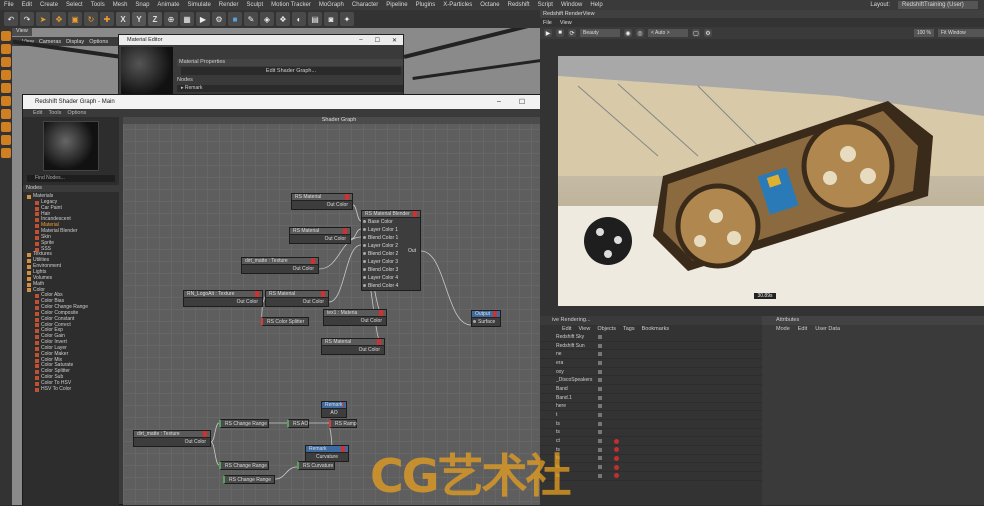 The width and height of the screenshot is (984, 506). I want to click on viewport-menu-display: Display, so click(75, 42).